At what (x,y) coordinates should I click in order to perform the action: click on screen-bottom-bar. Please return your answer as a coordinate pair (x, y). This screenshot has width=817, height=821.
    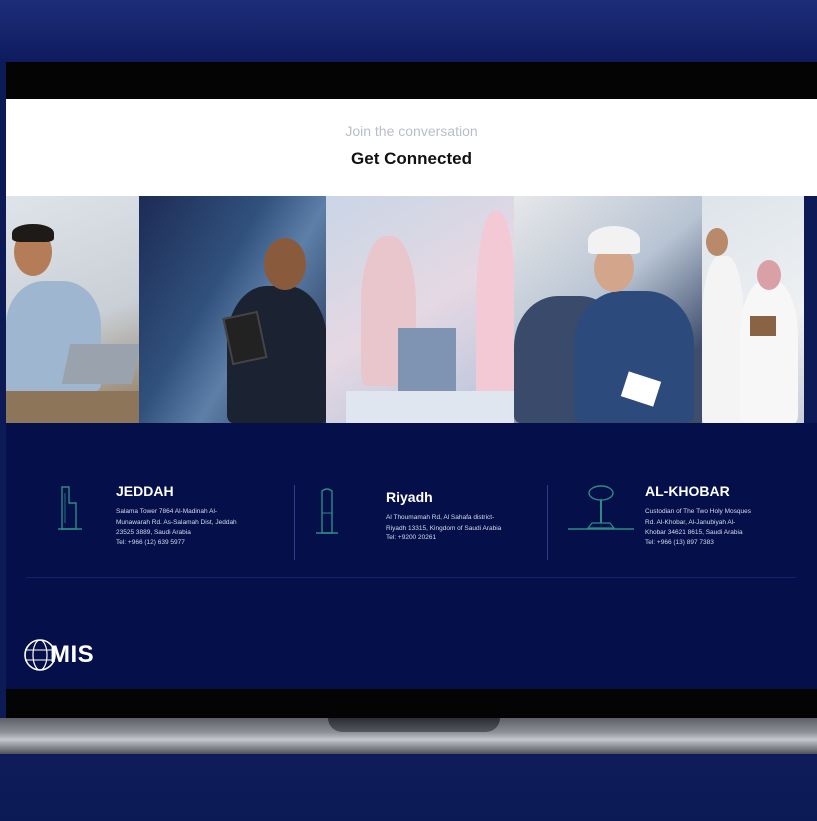
    Looking at the image, I should click on (411, 703).